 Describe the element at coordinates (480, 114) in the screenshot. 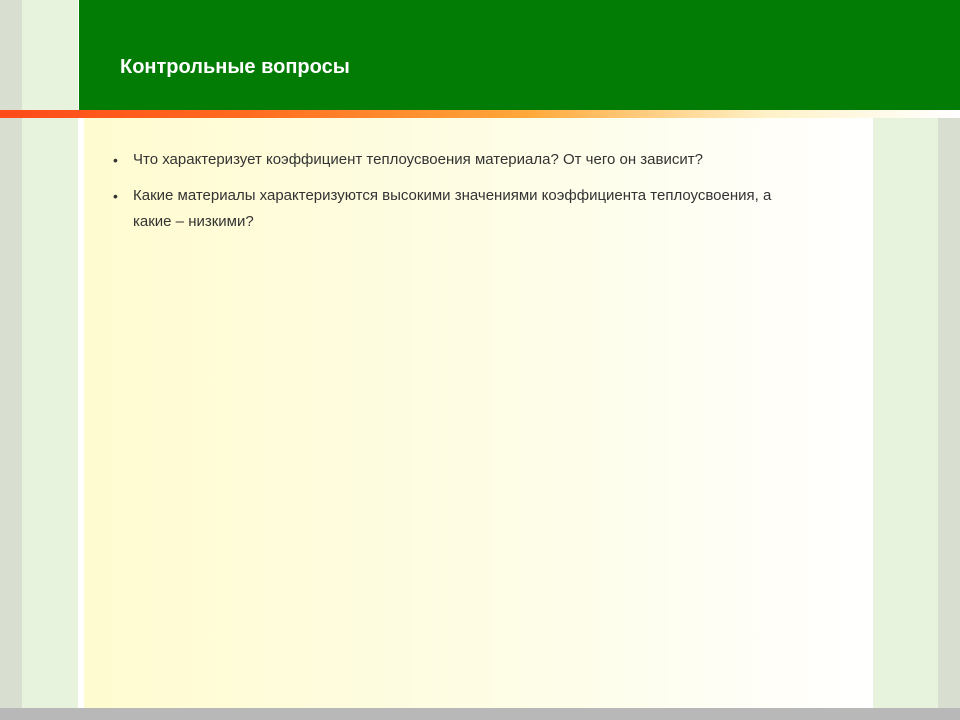

I see `accent-line` at that location.